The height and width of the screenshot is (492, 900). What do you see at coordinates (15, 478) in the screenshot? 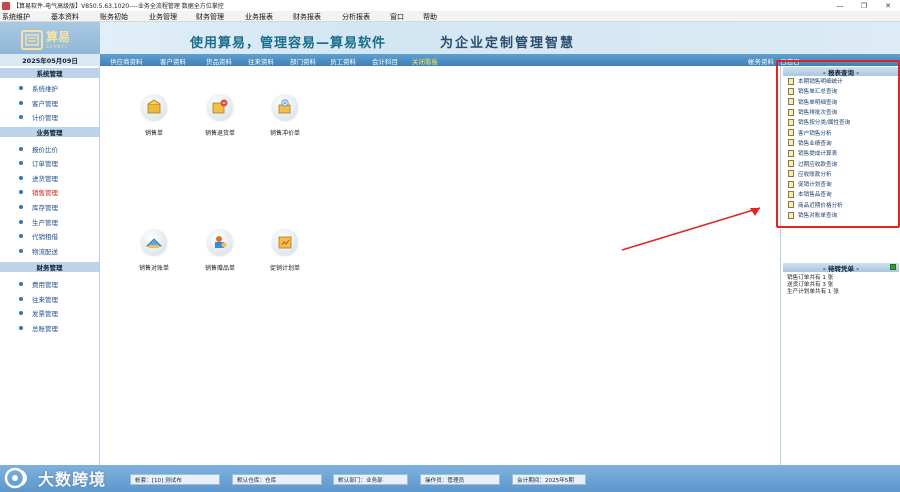
I see `watermark-logo-icon` at bounding box center [15, 478].